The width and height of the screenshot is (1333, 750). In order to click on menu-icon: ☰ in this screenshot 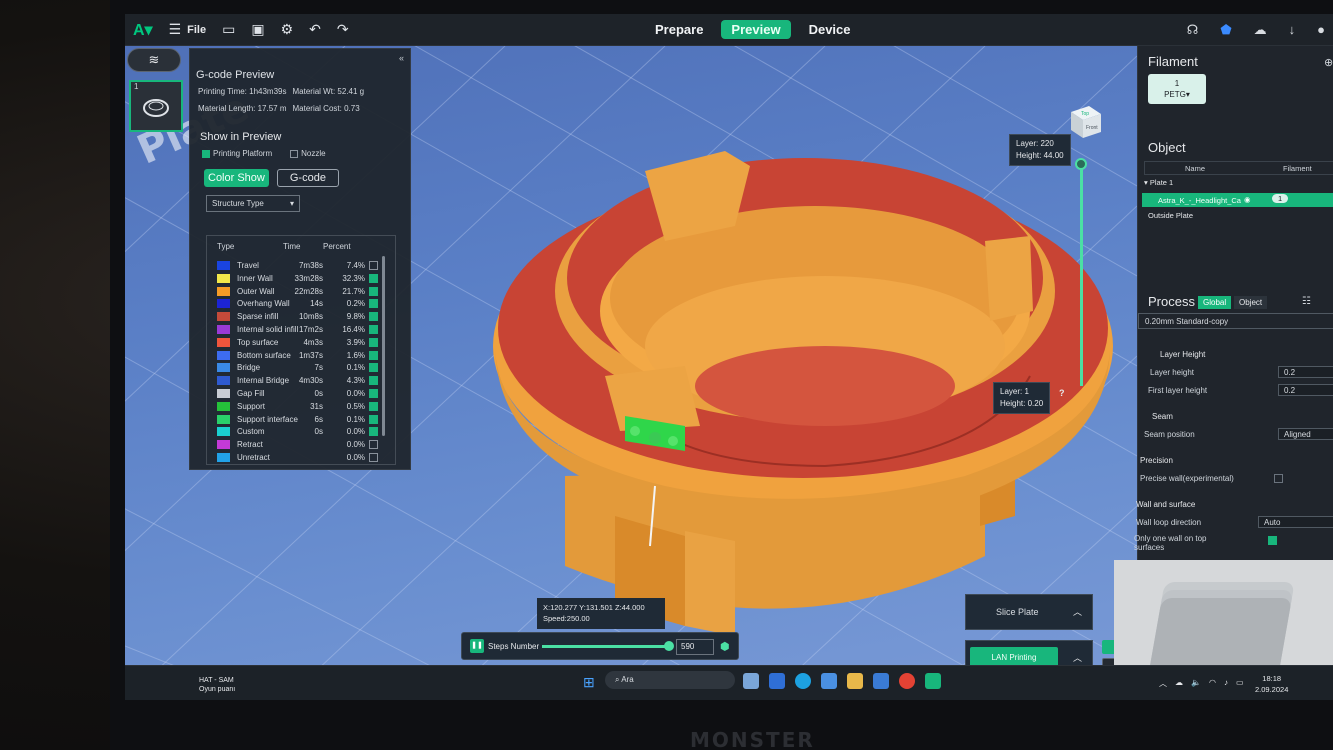, I will do `click(175, 29)`.